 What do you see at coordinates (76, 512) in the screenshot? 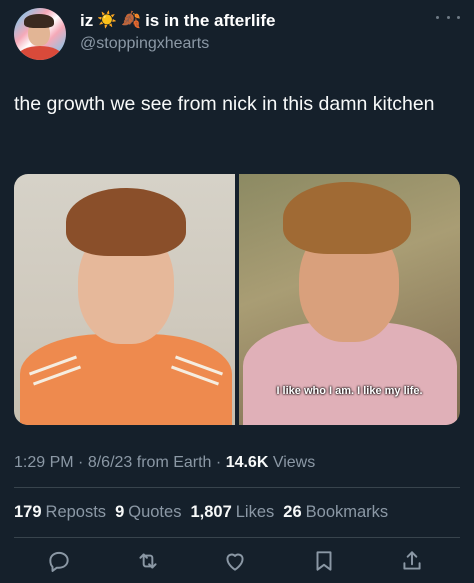
I see `reposts-label: Reposts` at bounding box center [76, 512].